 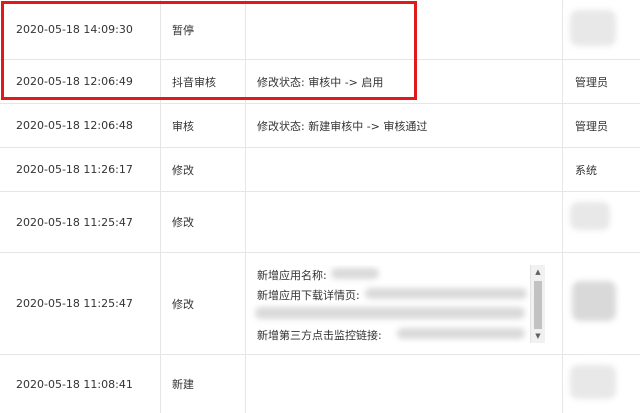 What do you see at coordinates (292, 275) in the screenshot?
I see `detail-line: 新增应用名称:` at bounding box center [292, 275].